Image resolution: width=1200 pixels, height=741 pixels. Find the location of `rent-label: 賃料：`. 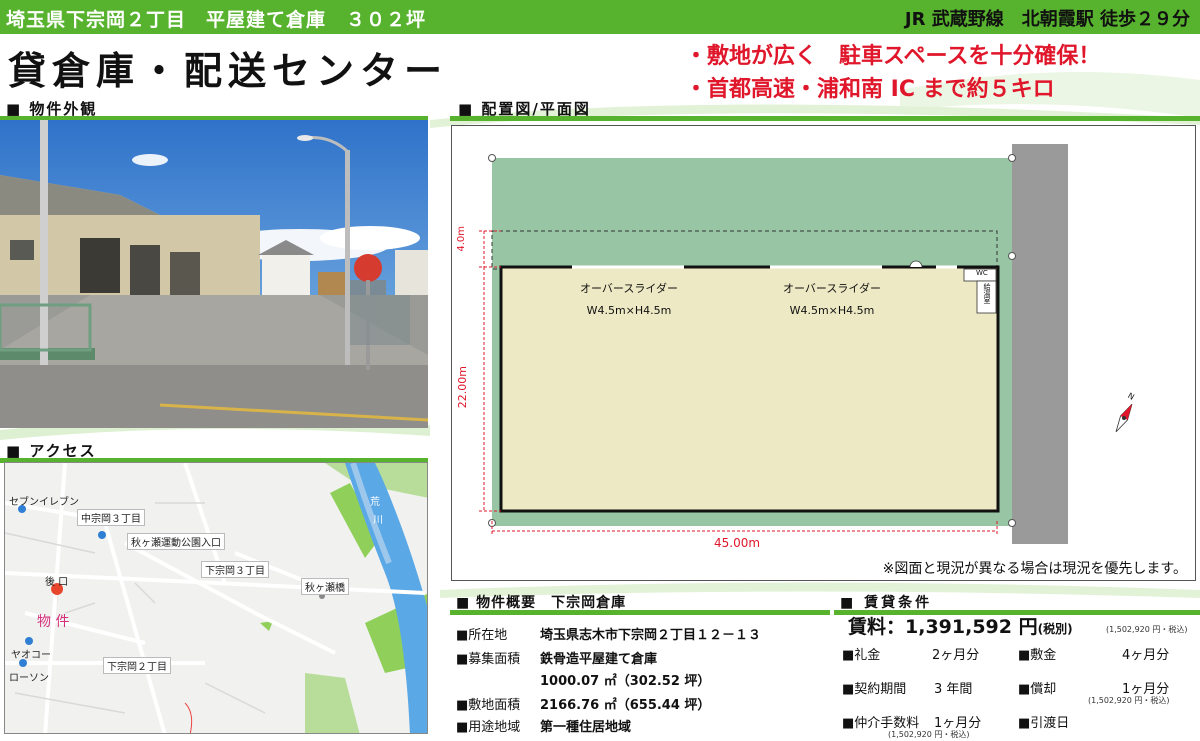

rent-label: 賃料： is located at coordinates (877, 627).